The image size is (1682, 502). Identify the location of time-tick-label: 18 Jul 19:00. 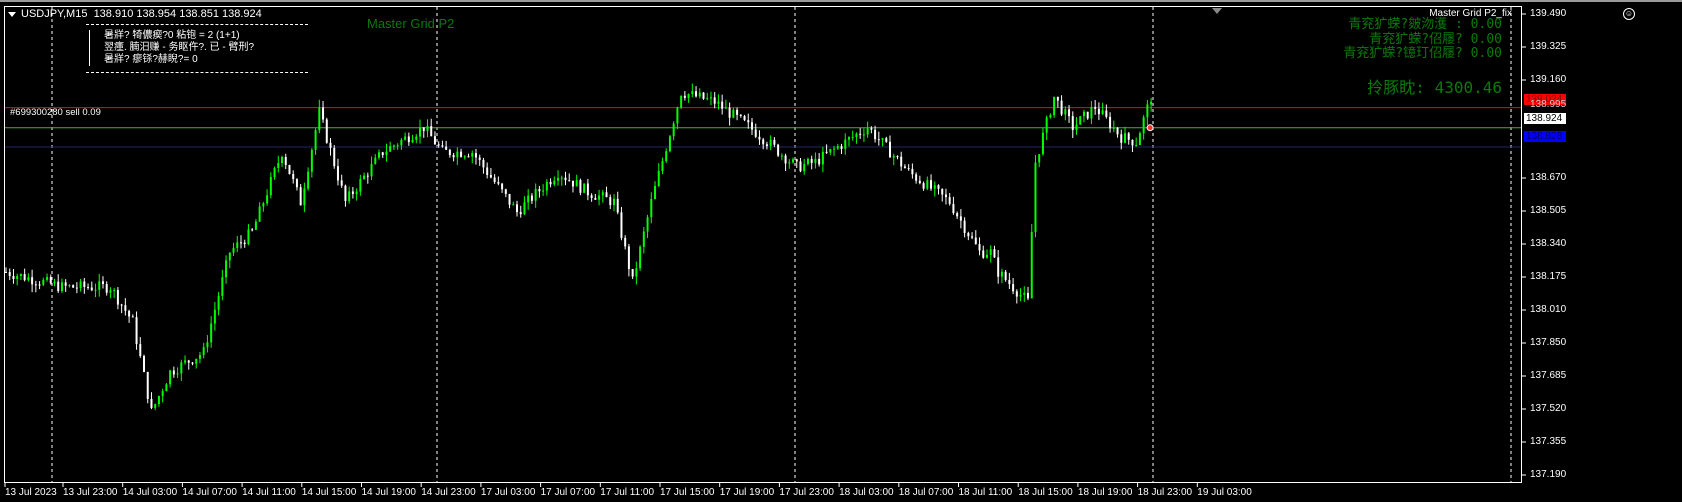
(1105, 492).